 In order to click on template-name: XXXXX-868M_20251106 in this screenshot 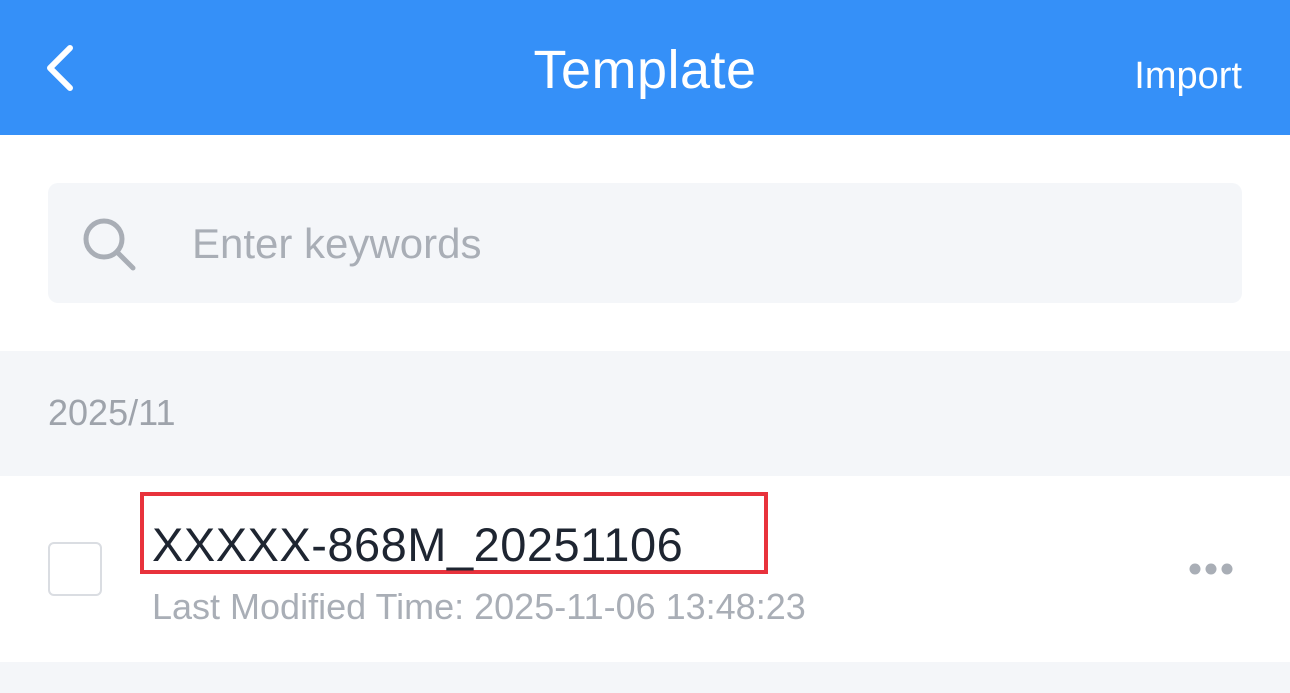, I will do `click(417, 545)`.